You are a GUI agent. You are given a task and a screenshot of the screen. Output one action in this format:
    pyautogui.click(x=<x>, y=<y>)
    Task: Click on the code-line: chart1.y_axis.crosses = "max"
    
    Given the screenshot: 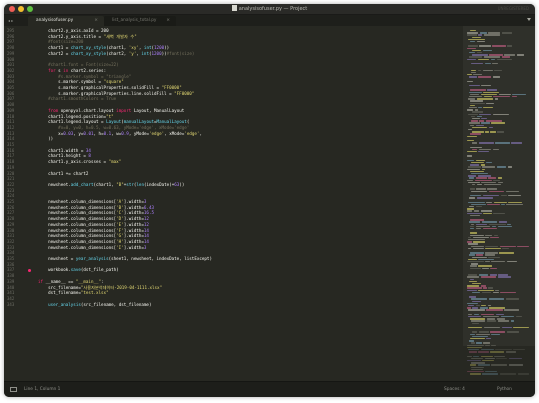 What is the action you would take?
    pyautogui.click(x=79, y=162)
    